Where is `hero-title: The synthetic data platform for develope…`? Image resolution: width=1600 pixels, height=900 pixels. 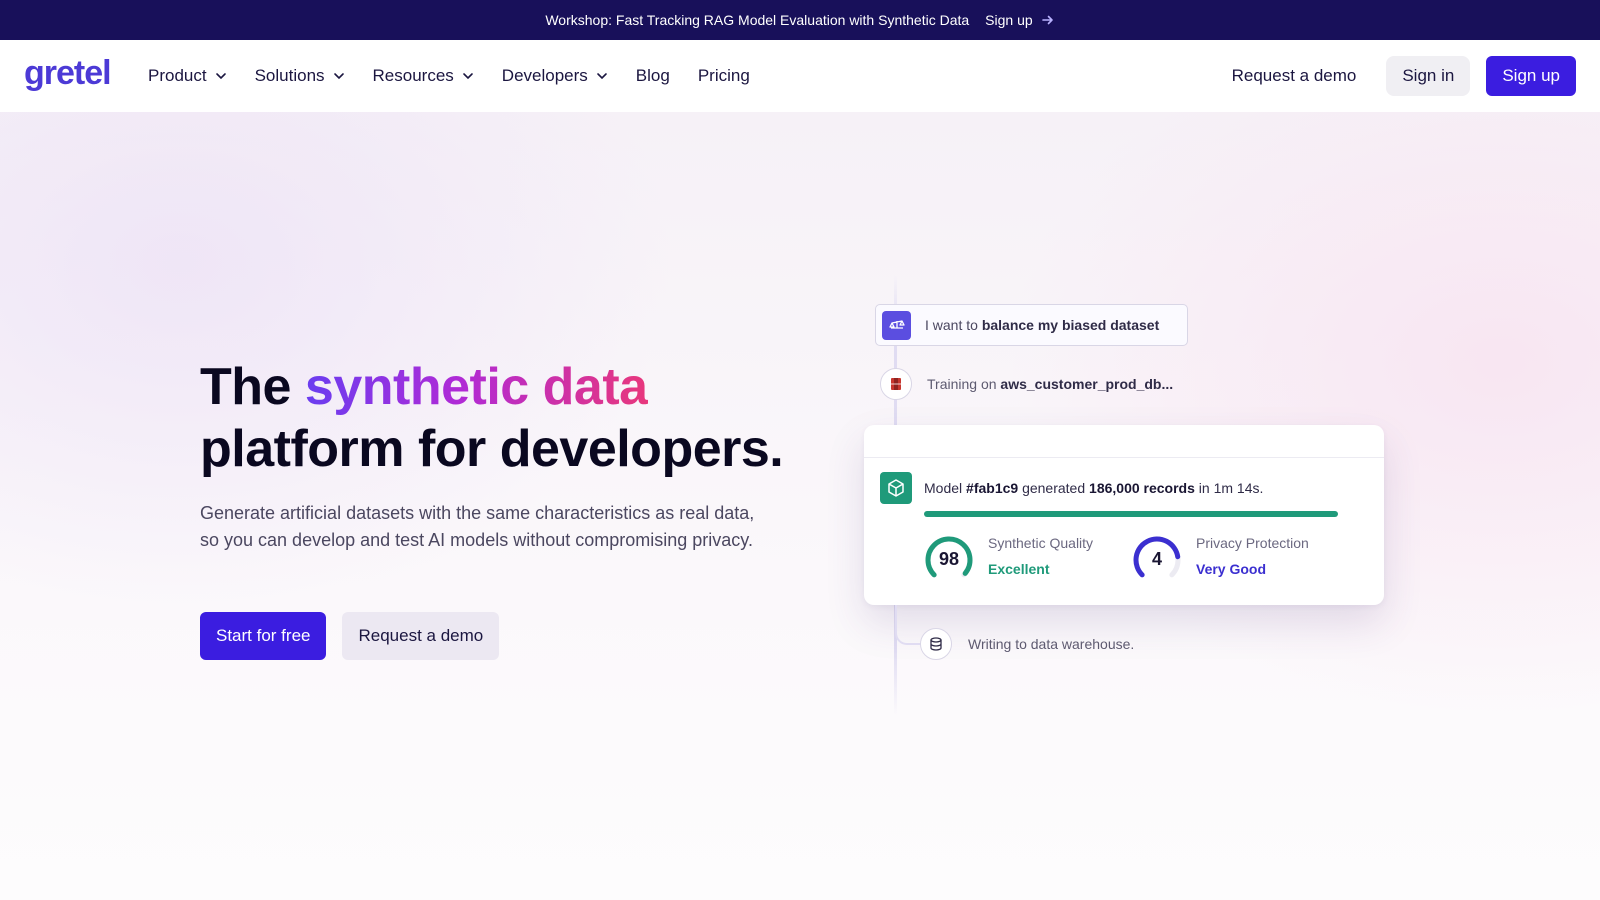 hero-title: The synthetic data platform for develope… is located at coordinates (500, 418).